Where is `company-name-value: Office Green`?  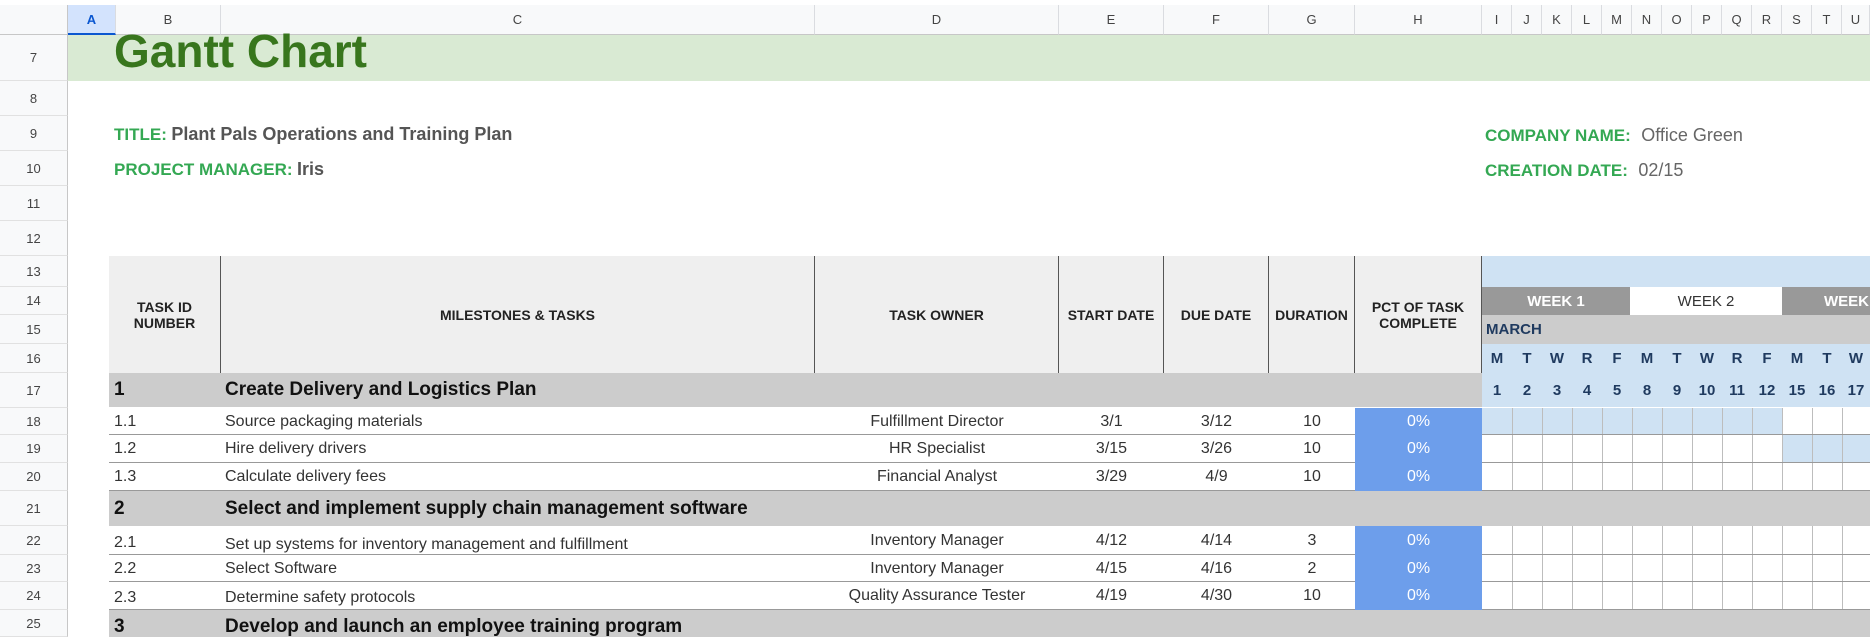 company-name-value: Office Green is located at coordinates (1692, 135).